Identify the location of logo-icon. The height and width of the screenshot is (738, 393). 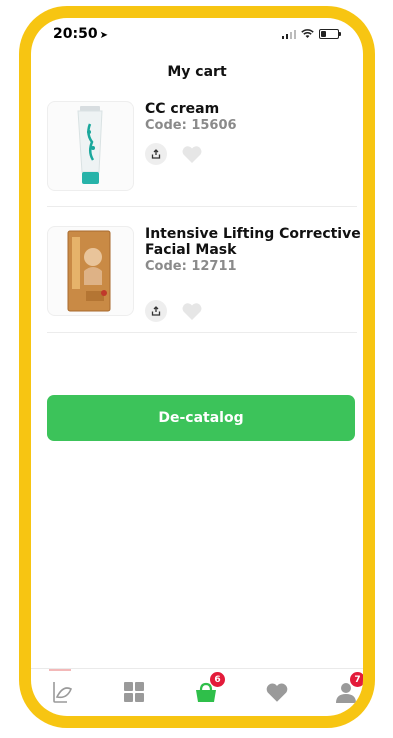
(63, 692).